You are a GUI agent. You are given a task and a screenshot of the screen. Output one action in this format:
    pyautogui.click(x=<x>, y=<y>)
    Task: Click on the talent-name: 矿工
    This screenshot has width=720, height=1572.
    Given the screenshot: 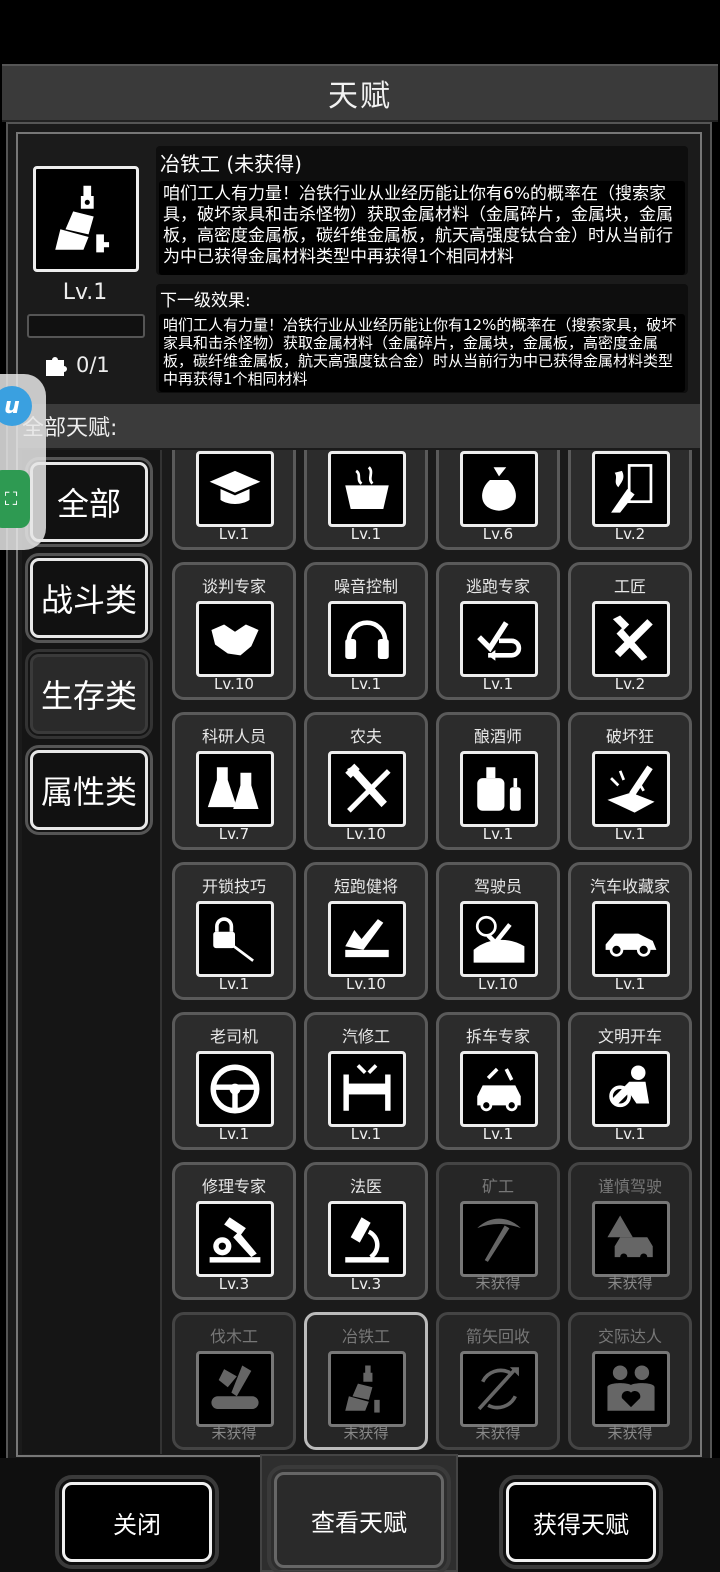 What is the action you would take?
    pyautogui.click(x=497, y=1186)
    